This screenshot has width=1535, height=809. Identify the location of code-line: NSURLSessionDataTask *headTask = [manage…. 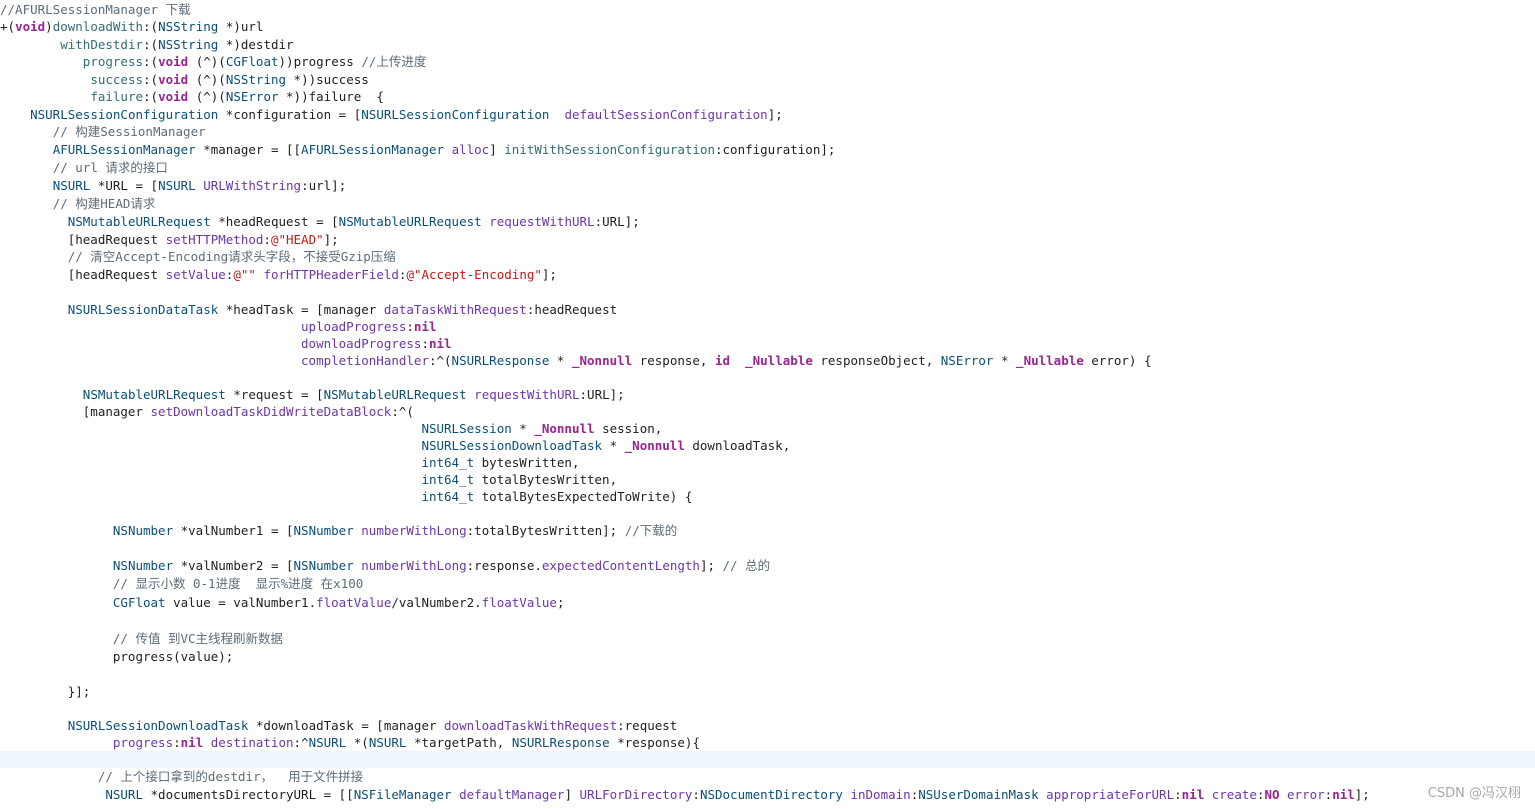
(767, 309).